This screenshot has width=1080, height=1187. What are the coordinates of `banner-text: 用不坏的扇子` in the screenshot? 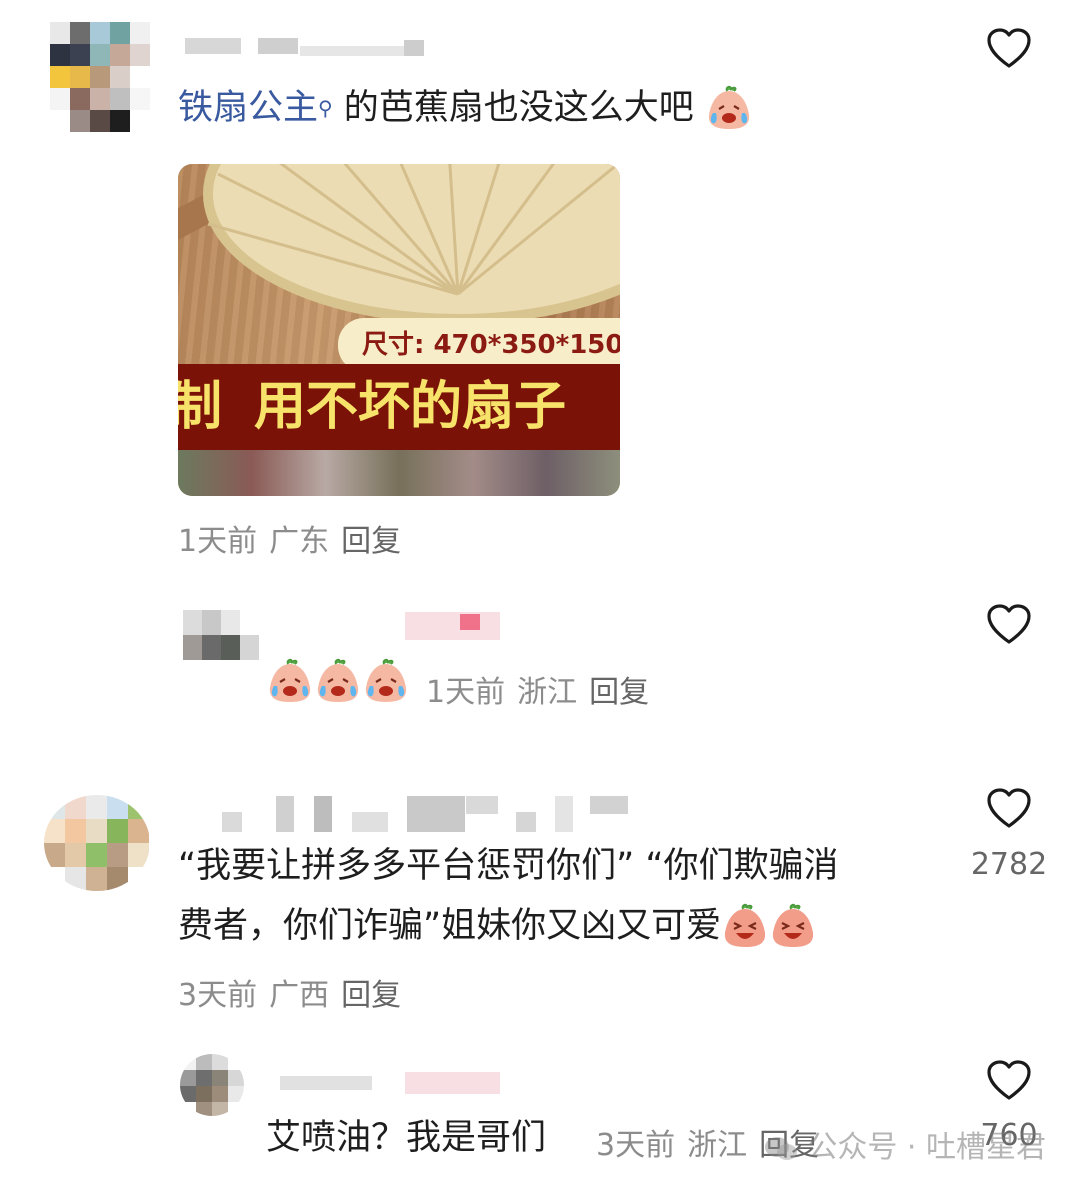 It's located at (410, 407).